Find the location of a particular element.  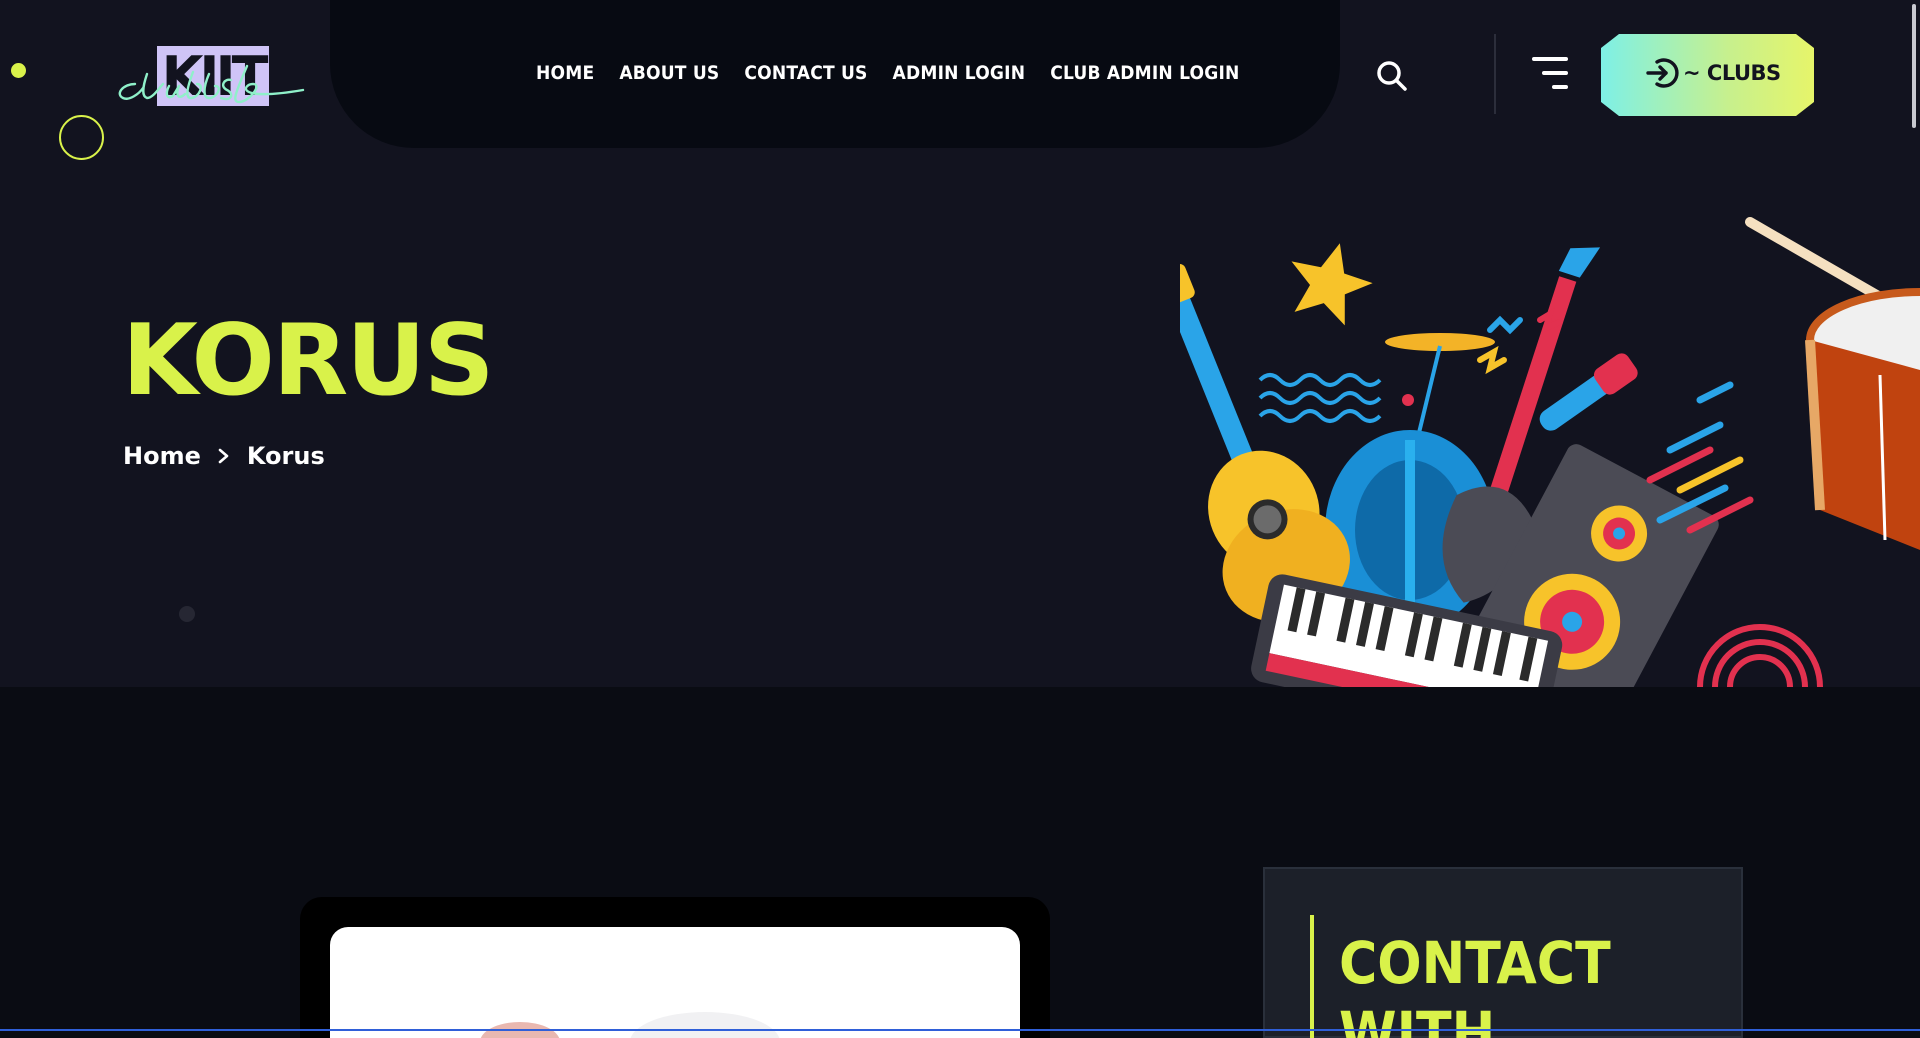

breadcrumb-current: Korus is located at coordinates (285, 456).